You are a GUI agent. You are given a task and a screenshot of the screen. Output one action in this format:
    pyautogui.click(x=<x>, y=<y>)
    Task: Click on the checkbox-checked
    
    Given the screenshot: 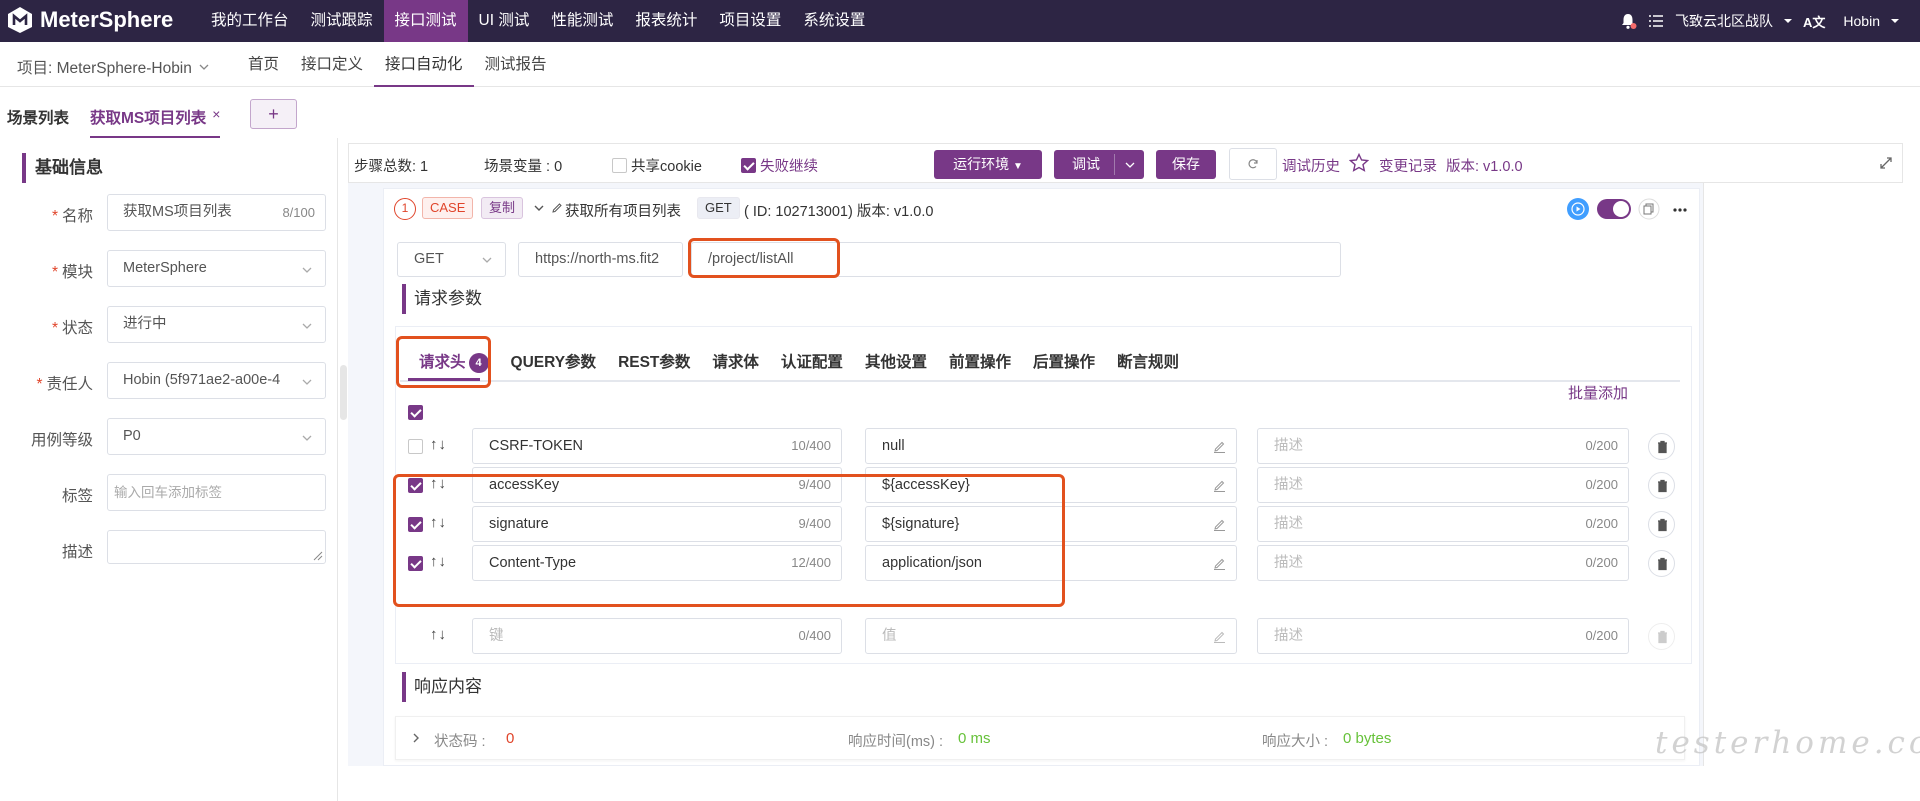 What is the action you would take?
    pyautogui.click(x=748, y=165)
    